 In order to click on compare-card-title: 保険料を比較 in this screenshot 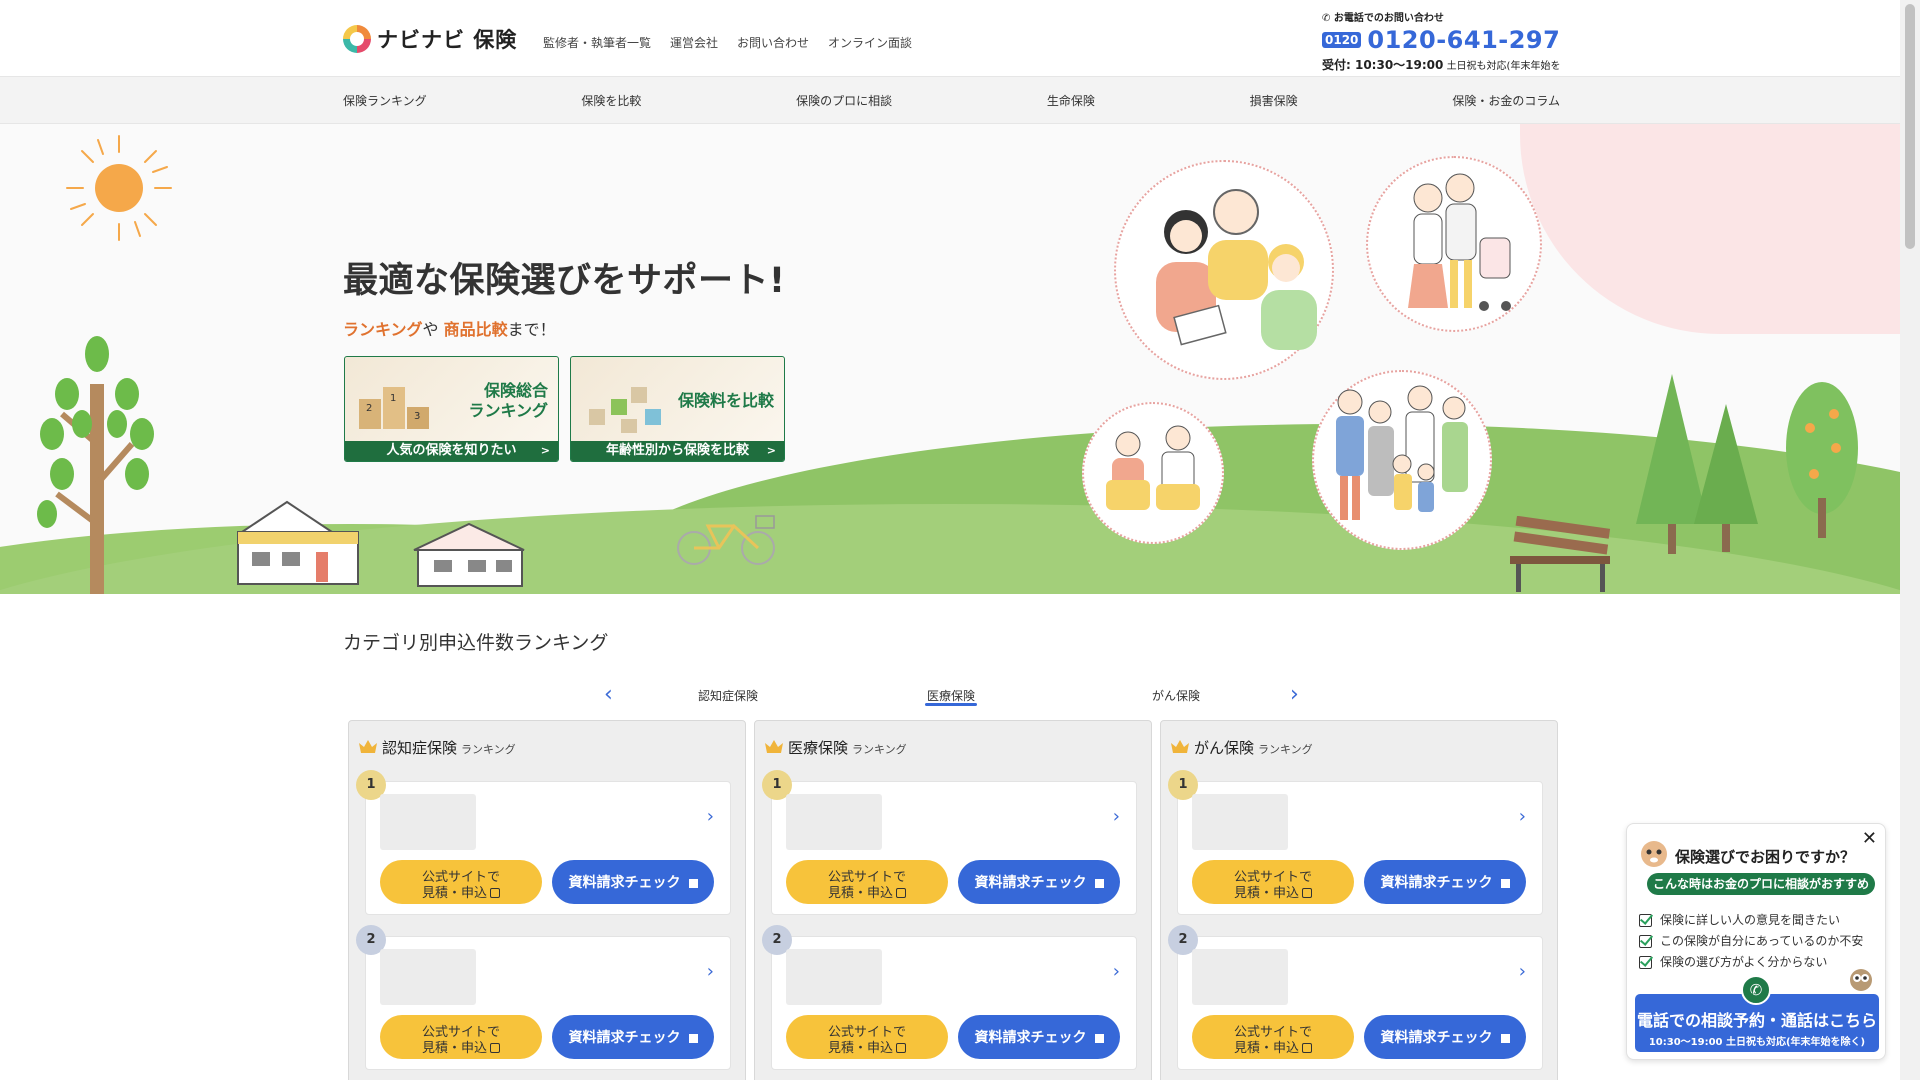, I will do `click(725, 400)`.